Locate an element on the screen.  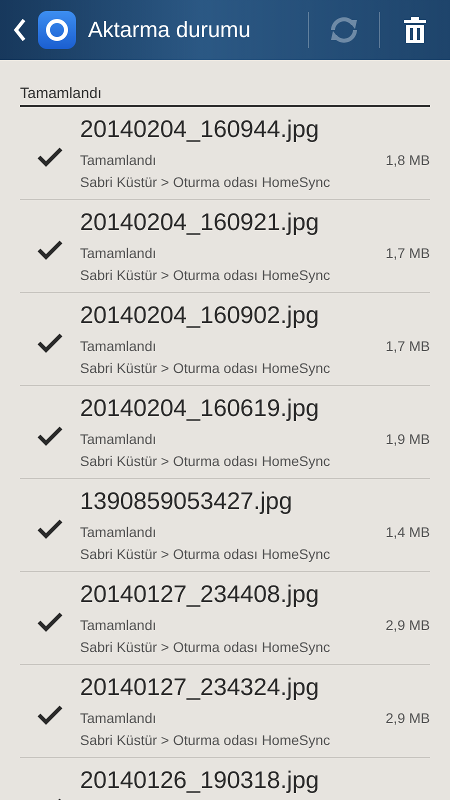
file-name: 20140204_160902.jpg is located at coordinates (200, 316).